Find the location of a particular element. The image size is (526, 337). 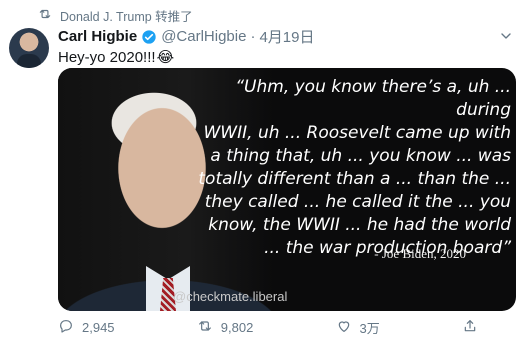

like-button: 3万 is located at coordinates (358, 327).